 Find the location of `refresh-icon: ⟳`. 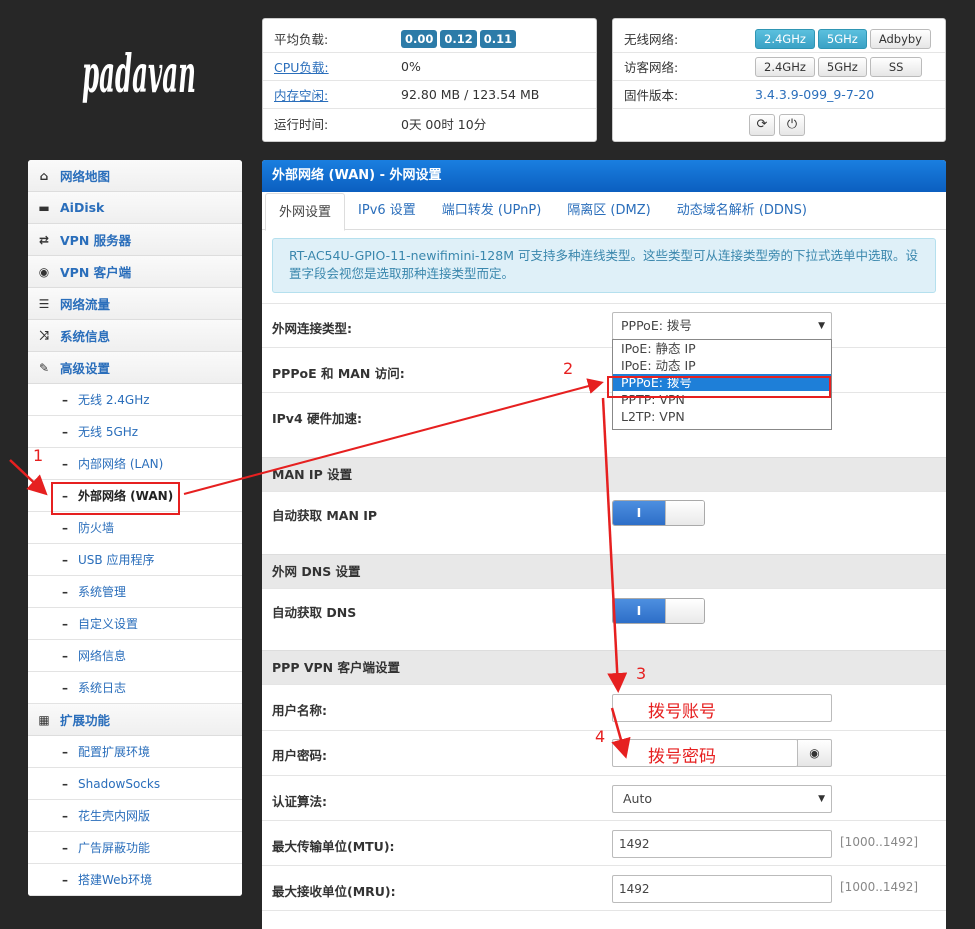

refresh-icon: ⟳ is located at coordinates (762, 125).